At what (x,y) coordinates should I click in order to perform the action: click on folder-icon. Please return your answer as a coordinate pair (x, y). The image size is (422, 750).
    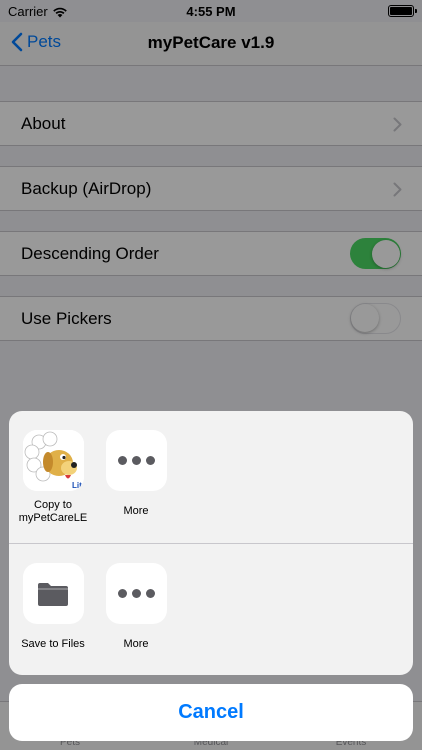
    Looking at the image, I should click on (53, 593).